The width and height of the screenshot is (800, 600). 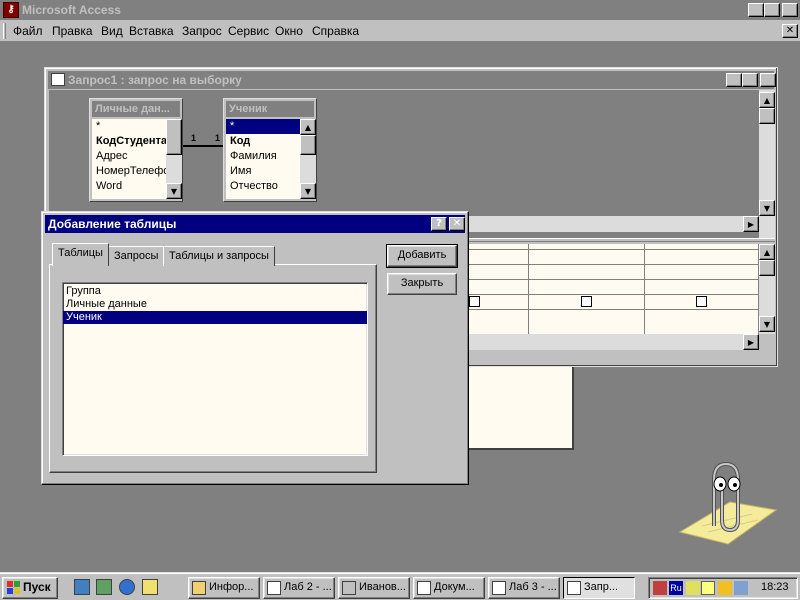 I want to click on system-tray: Ru 18:23, so click(x=723, y=588).